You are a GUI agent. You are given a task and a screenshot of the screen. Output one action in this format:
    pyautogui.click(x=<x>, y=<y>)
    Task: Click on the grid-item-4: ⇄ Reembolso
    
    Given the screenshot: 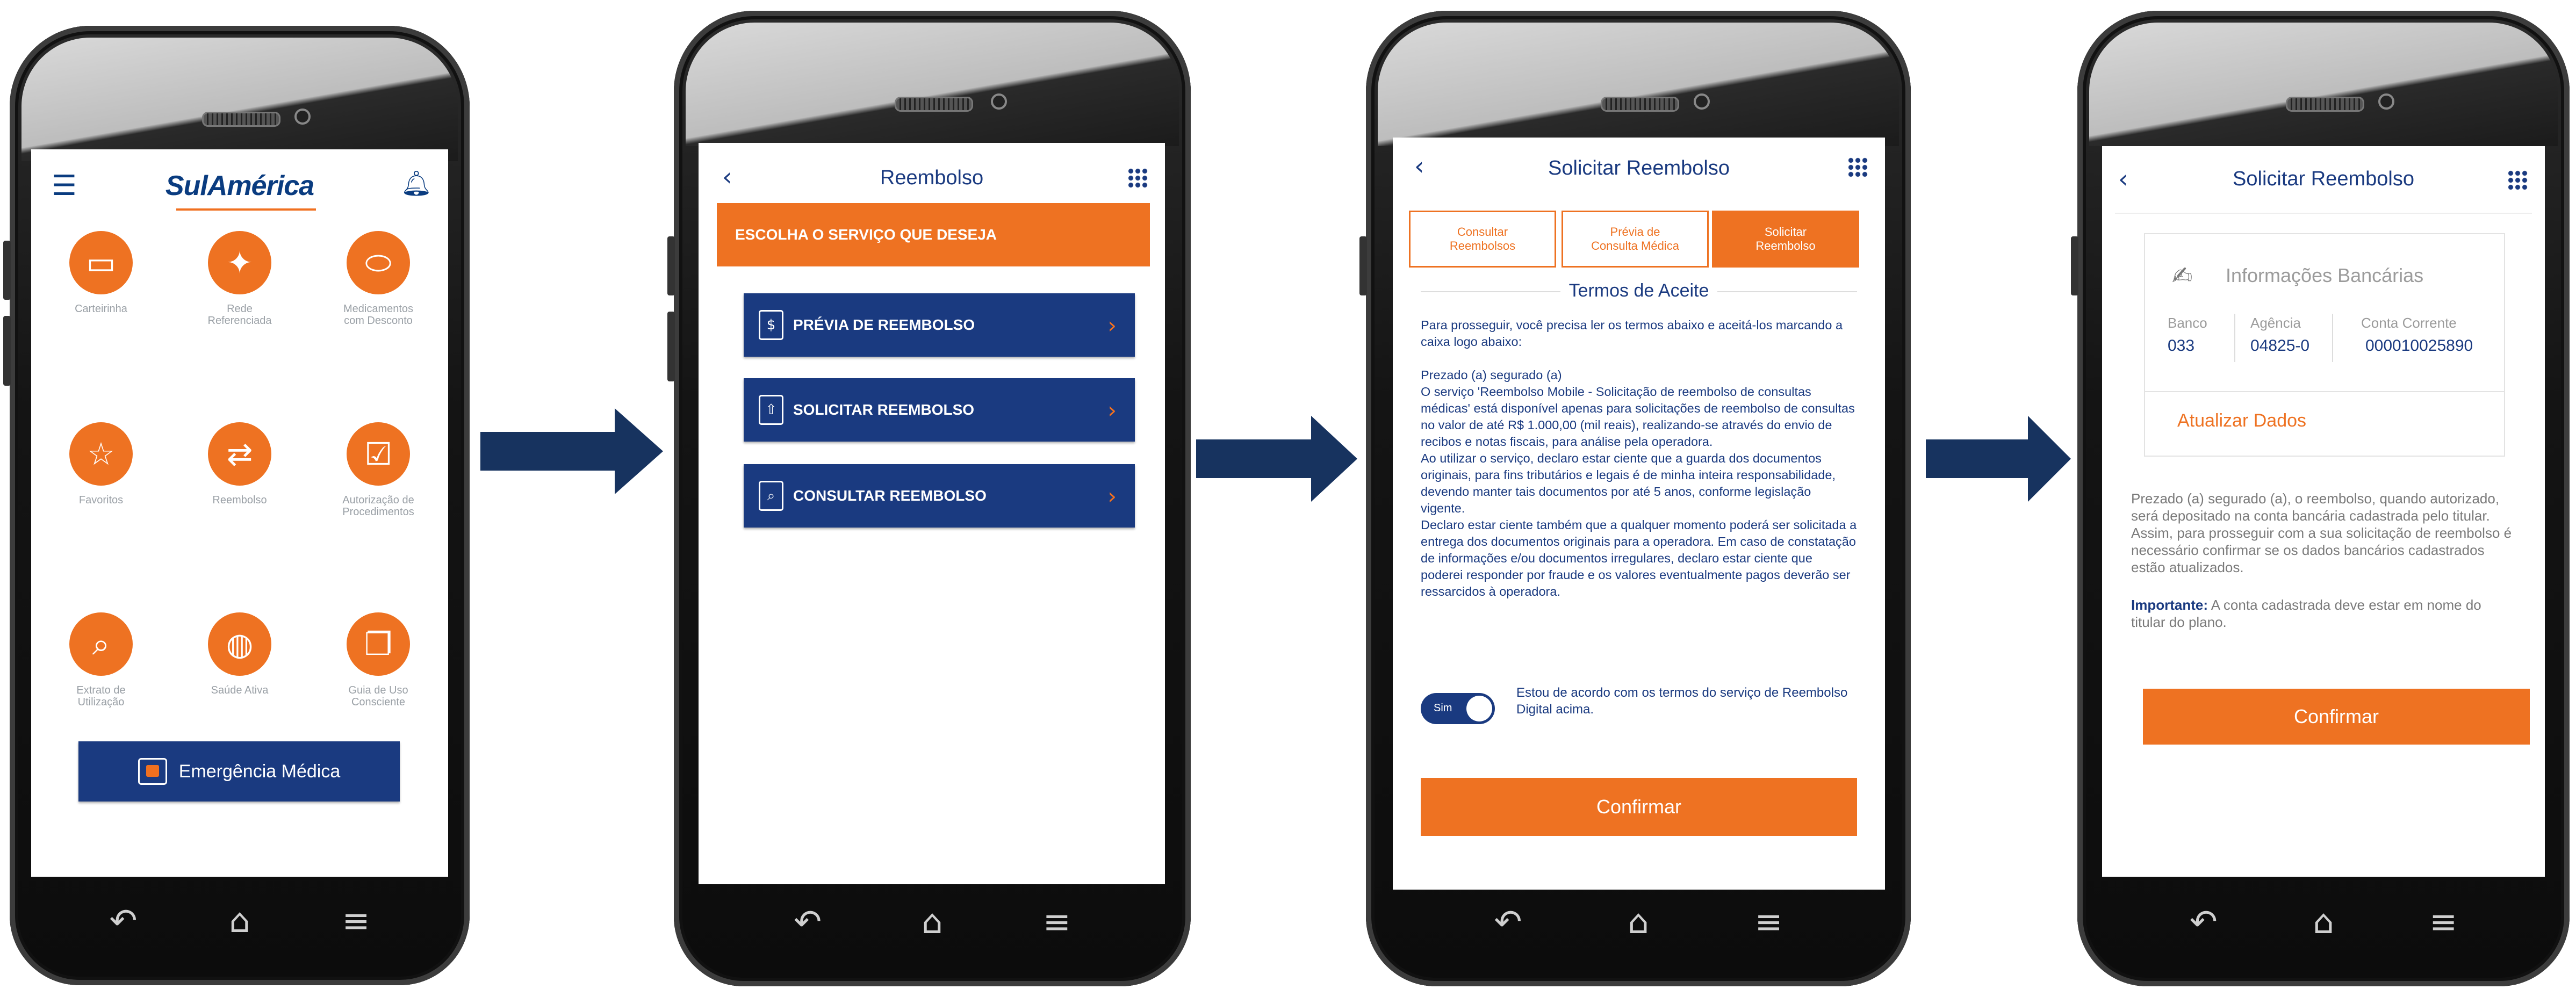 What is the action you would take?
    pyautogui.click(x=239, y=464)
    